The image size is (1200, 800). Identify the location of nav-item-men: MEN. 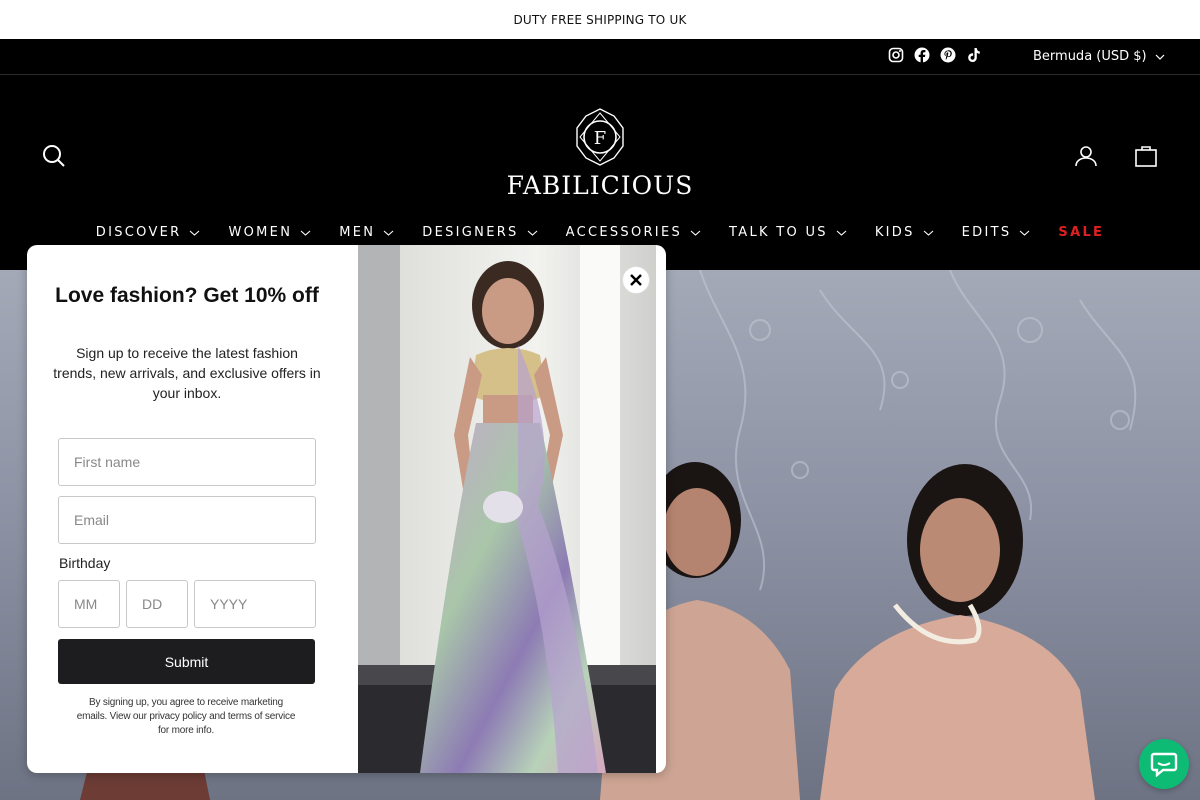
(366, 232).